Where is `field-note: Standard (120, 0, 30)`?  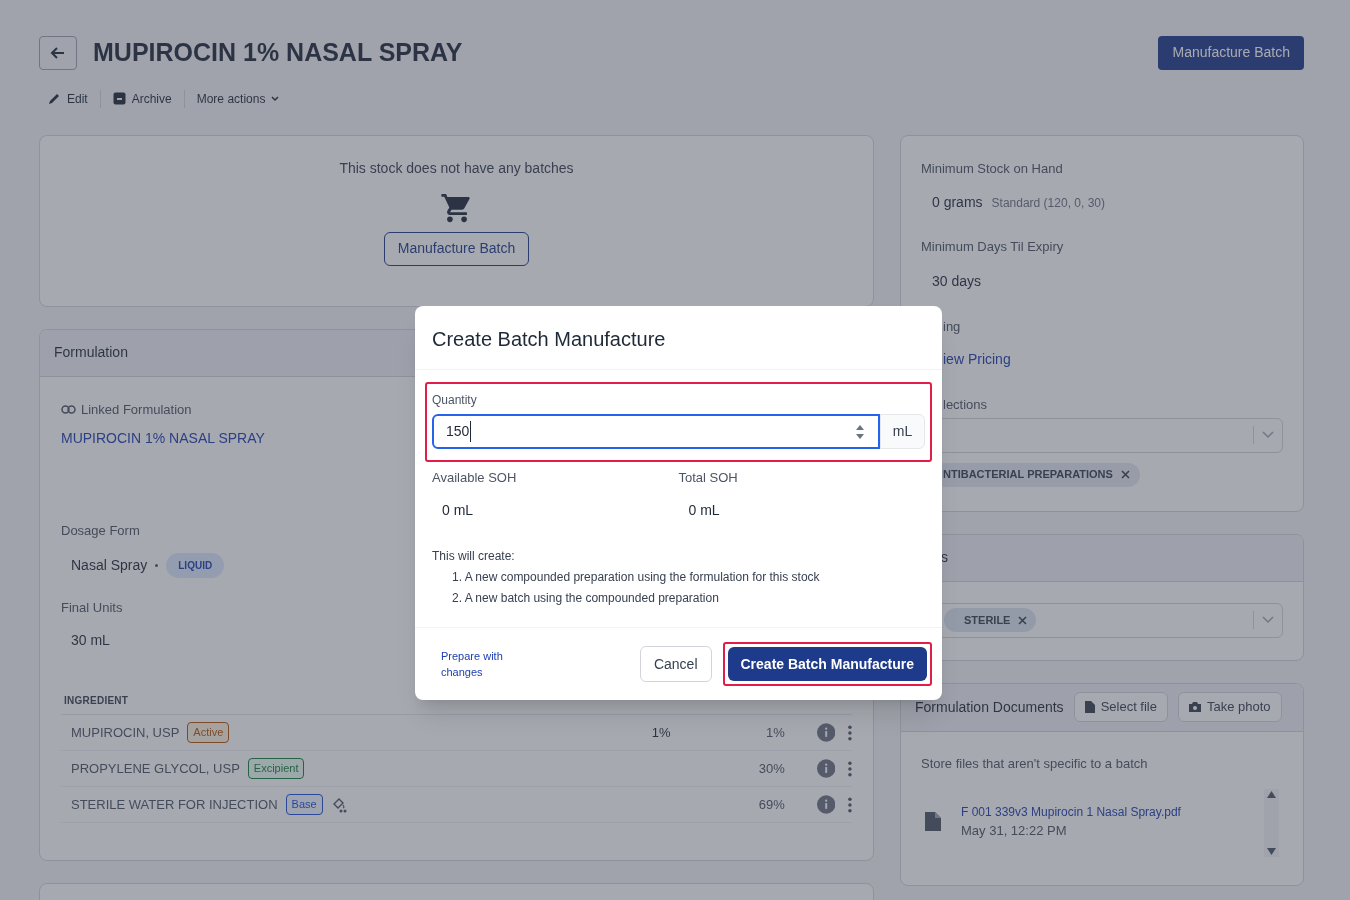
field-note: Standard (120, 0, 30) is located at coordinates (1048, 203).